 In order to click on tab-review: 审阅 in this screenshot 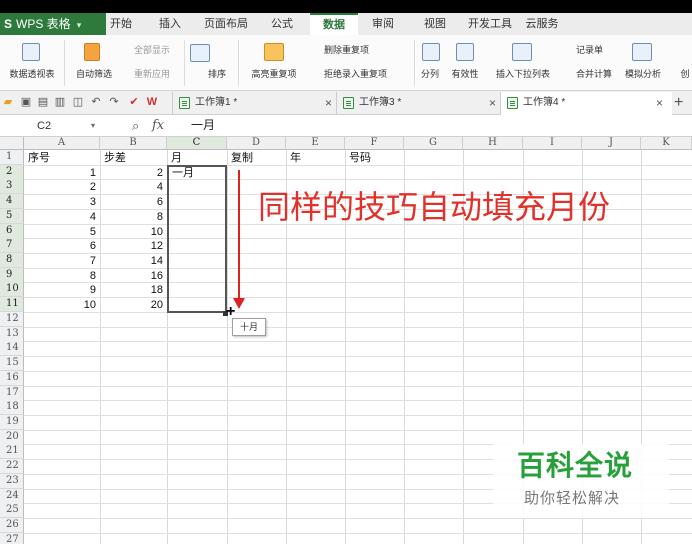, I will do `click(383, 24)`.